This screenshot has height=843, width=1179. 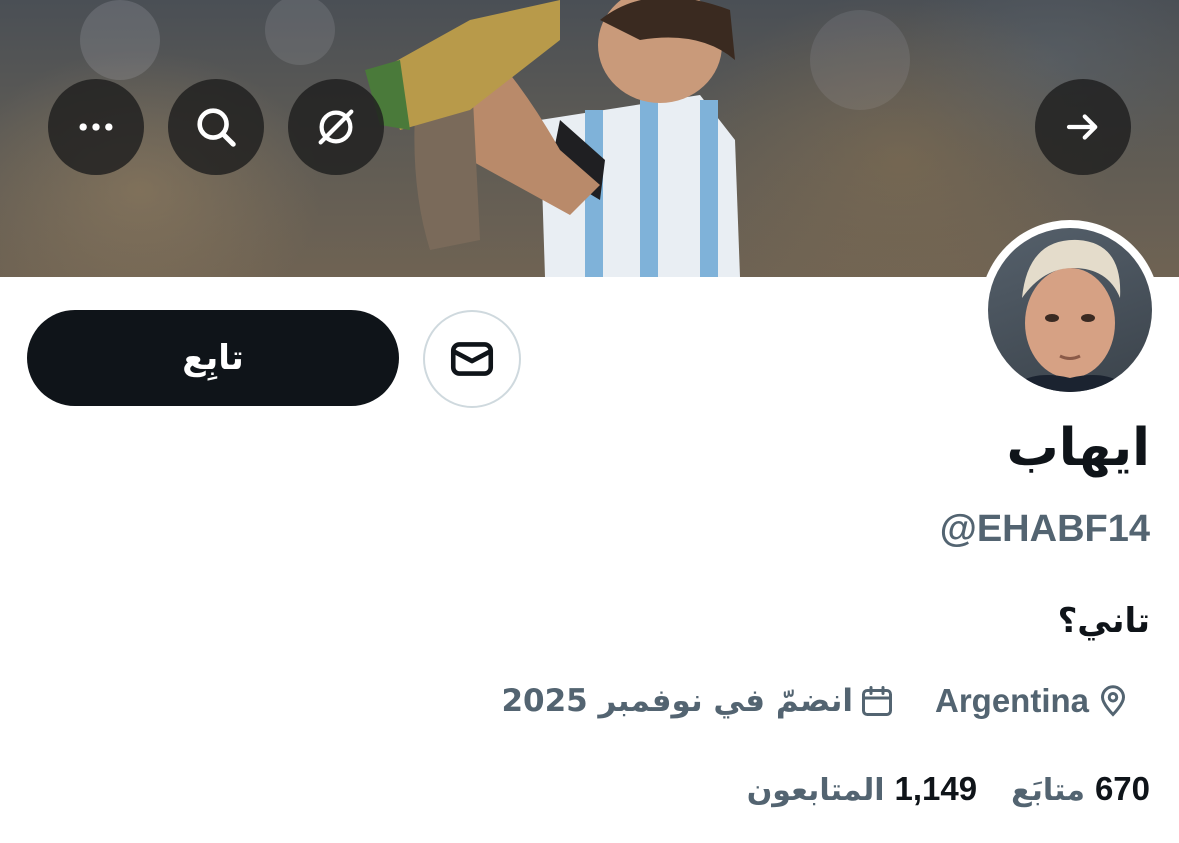 I want to click on follow-button-label: تابِع, so click(x=213, y=358).